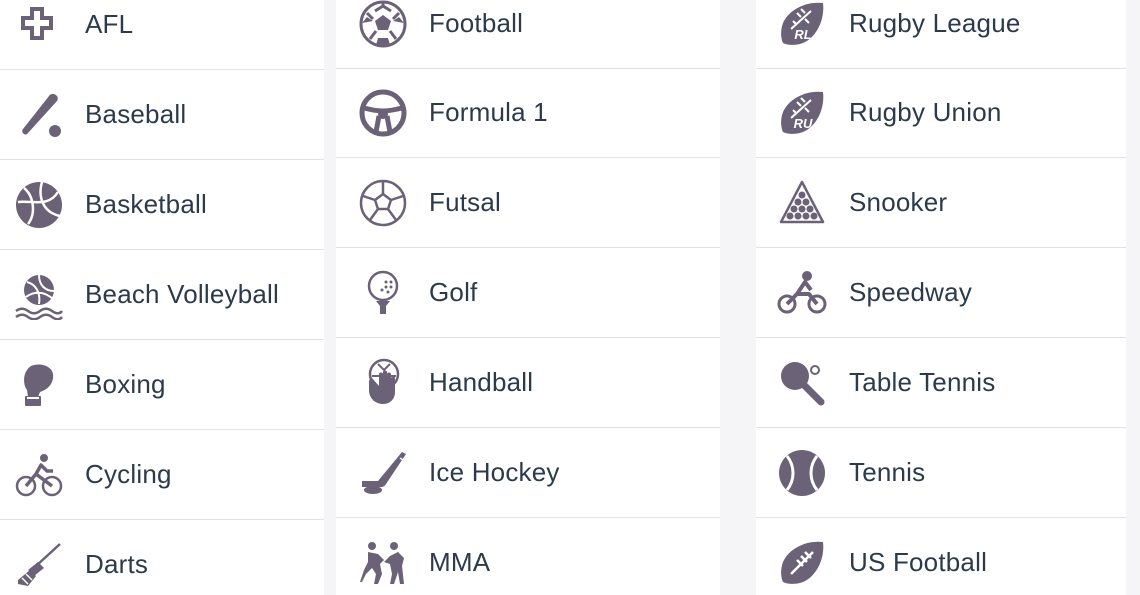 Image resolution: width=1140 pixels, height=595 pixels. I want to click on sport-label: Ice Hockey, so click(494, 472).